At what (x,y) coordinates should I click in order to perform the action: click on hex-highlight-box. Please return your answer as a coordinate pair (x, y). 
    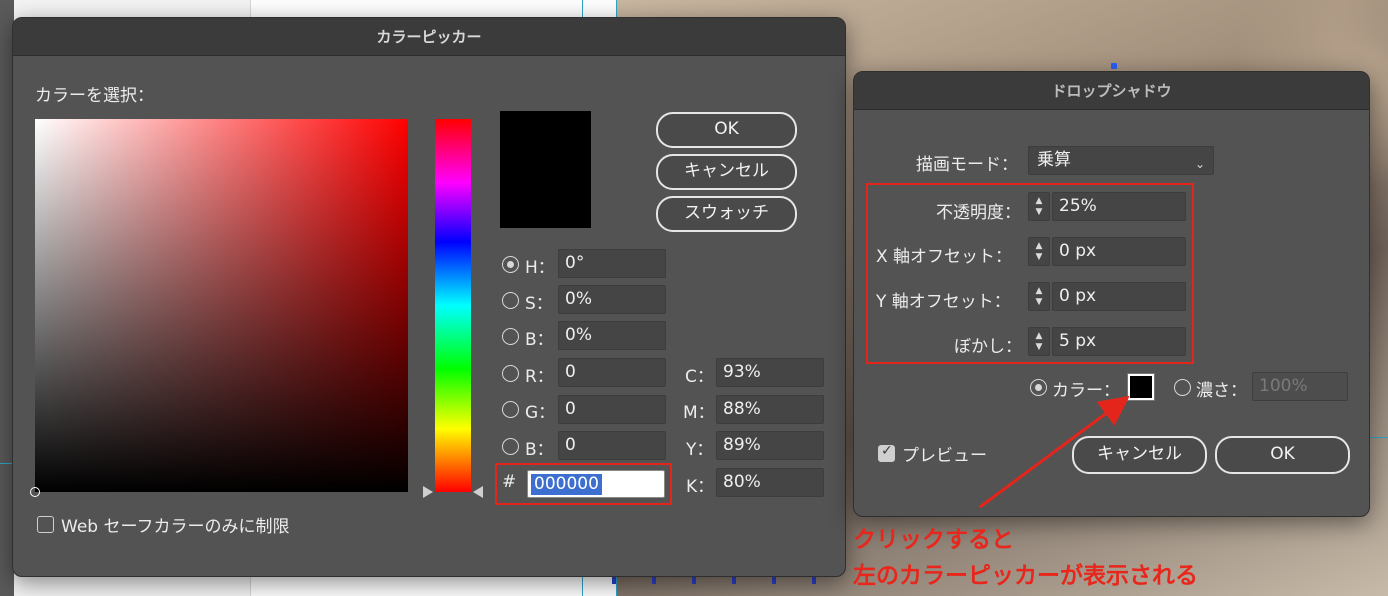
    Looking at the image, I should click on (583, 484).